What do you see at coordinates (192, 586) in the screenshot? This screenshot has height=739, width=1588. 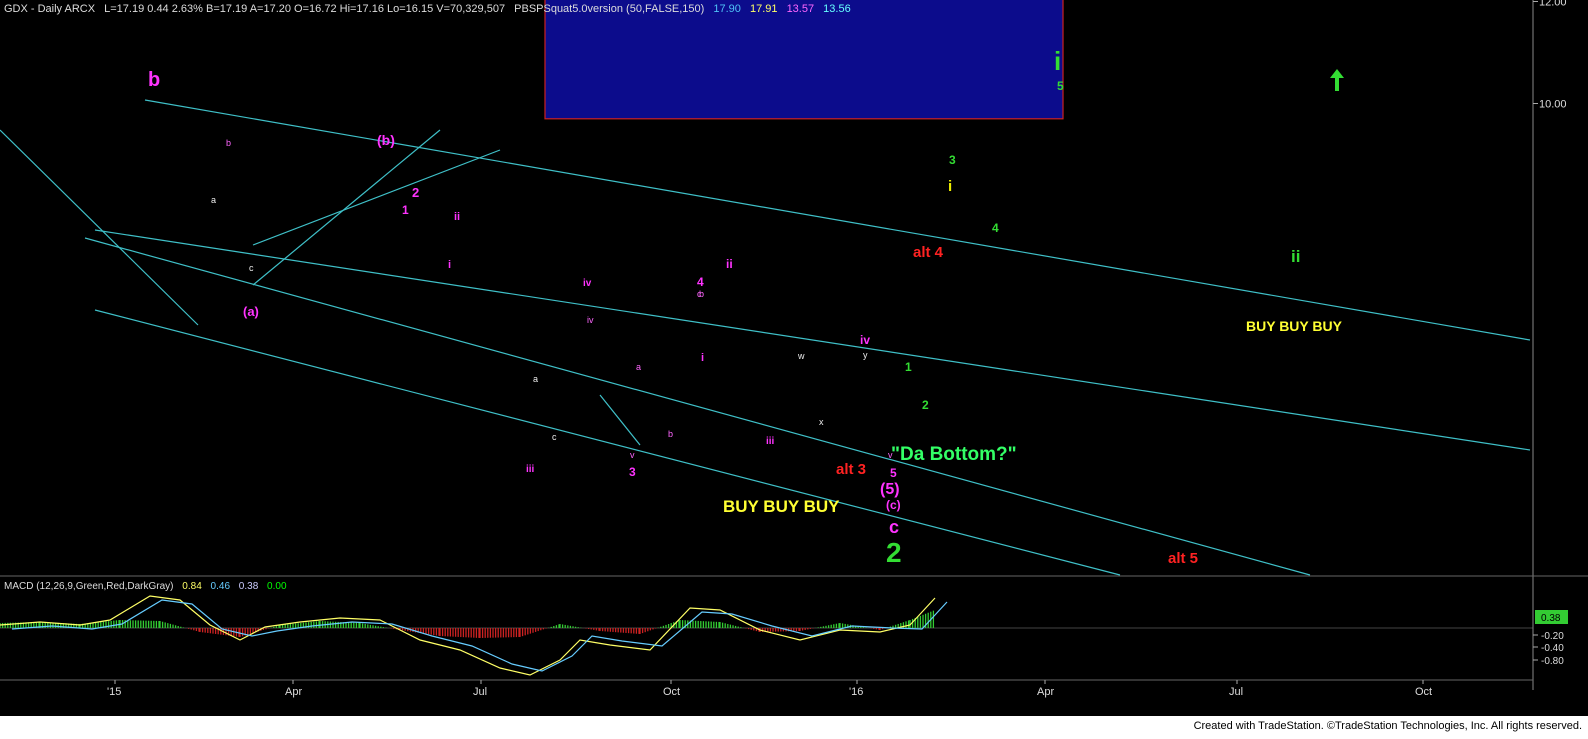 I see `macd-value: 0.84` at bounding box center [192, 586].